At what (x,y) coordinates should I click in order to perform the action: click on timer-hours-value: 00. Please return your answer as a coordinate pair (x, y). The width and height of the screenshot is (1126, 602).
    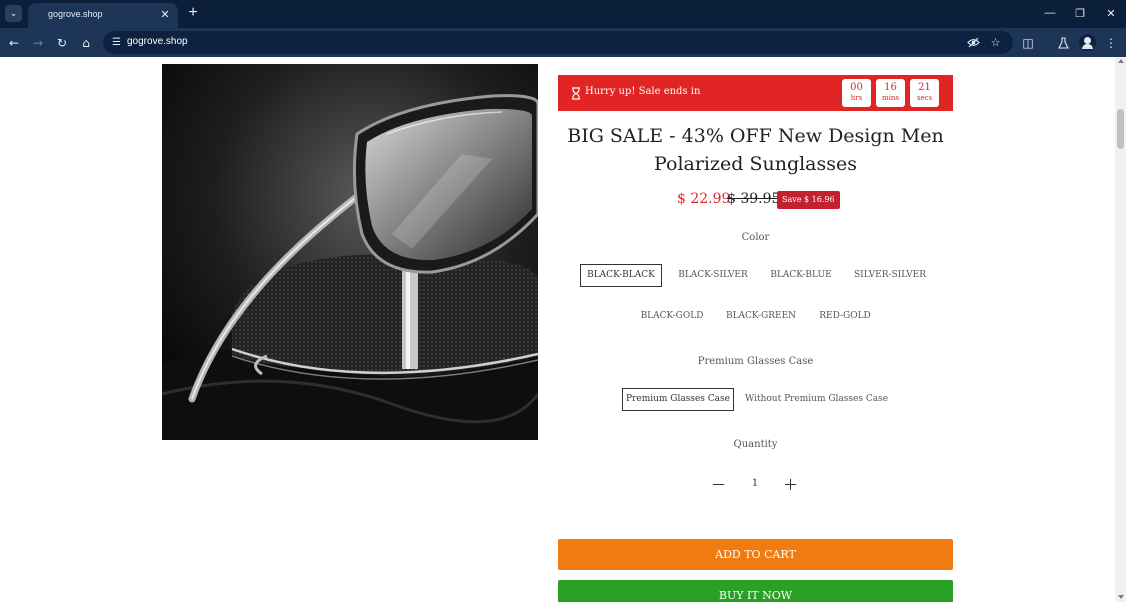
    Looking at the image, I should click on (856, 87).